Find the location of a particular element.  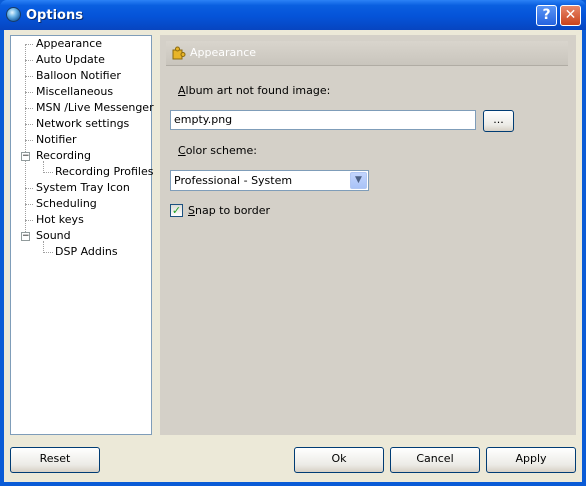

tree-item-hot-keys: Hot keys is located at coordinates (60, 220).